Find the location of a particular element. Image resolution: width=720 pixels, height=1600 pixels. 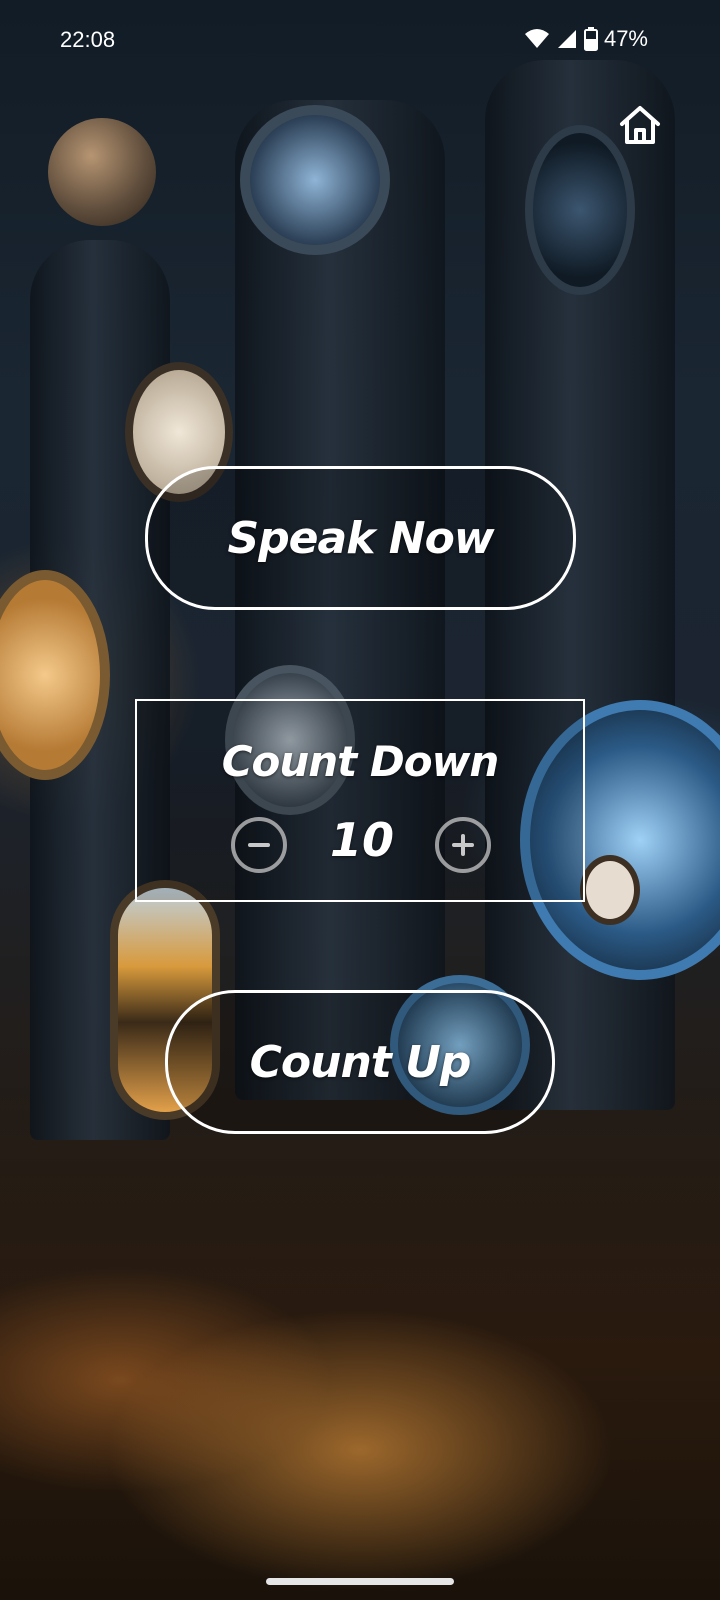

minus-circle-icon is located at coordinates (259, 845).